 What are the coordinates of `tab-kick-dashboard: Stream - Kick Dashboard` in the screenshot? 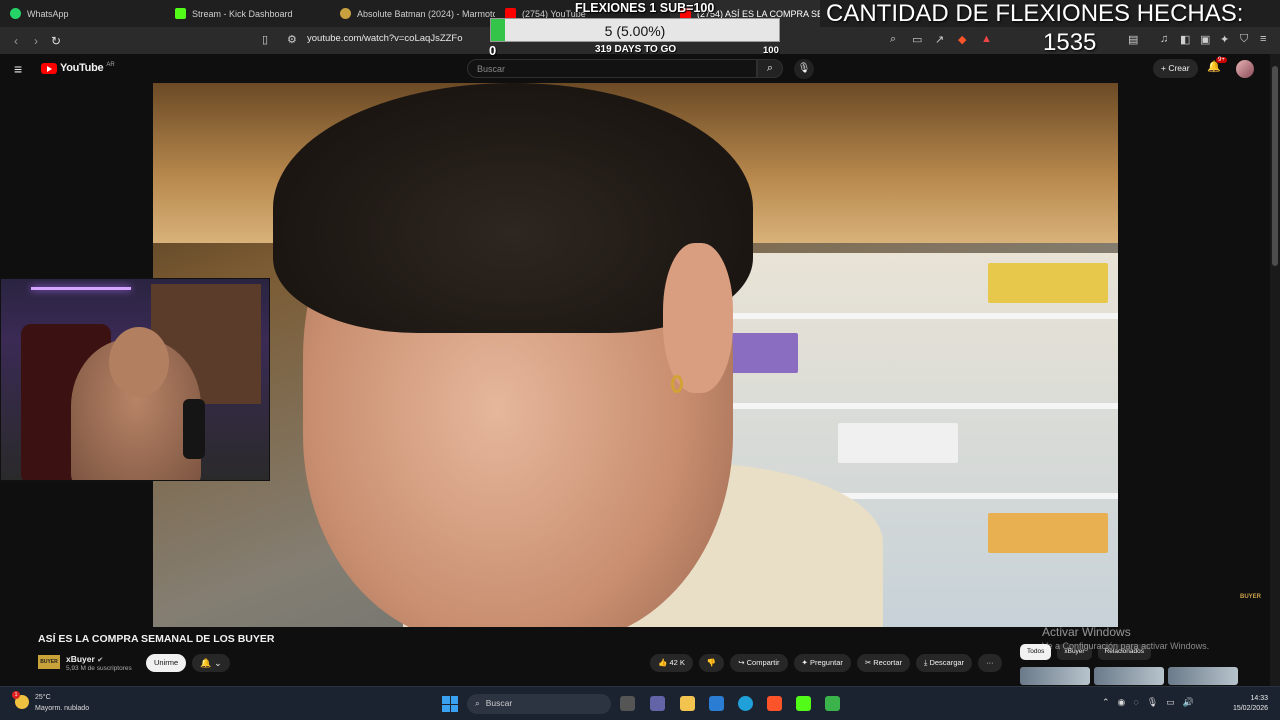 It's located at (247, 13).